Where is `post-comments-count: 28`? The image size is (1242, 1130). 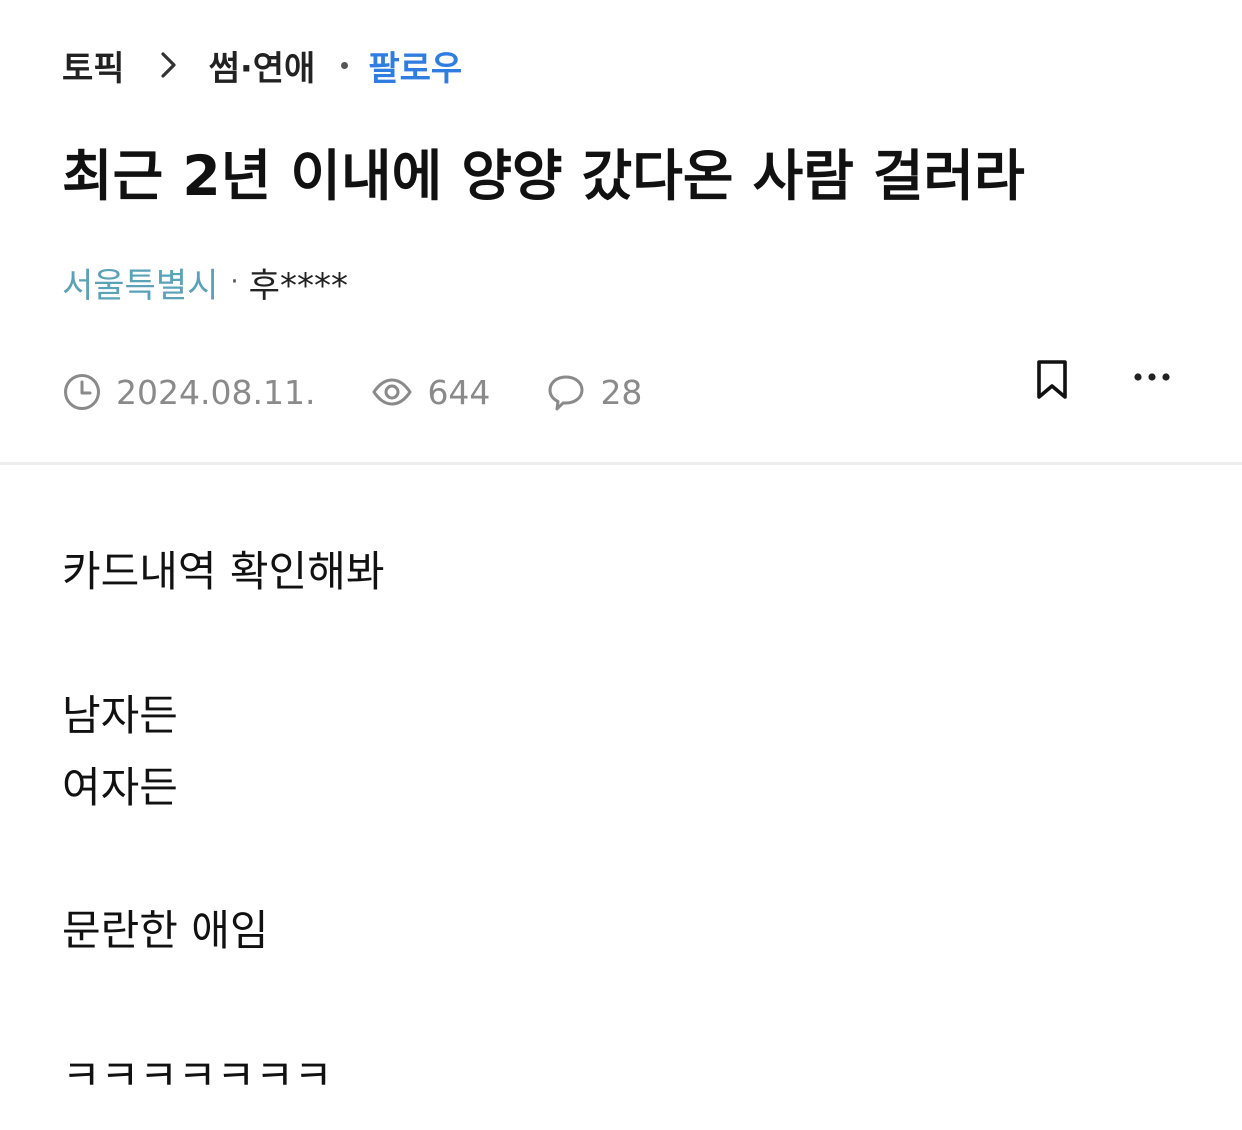
post-comments-count: 28 is located at coordinates (621, 392).